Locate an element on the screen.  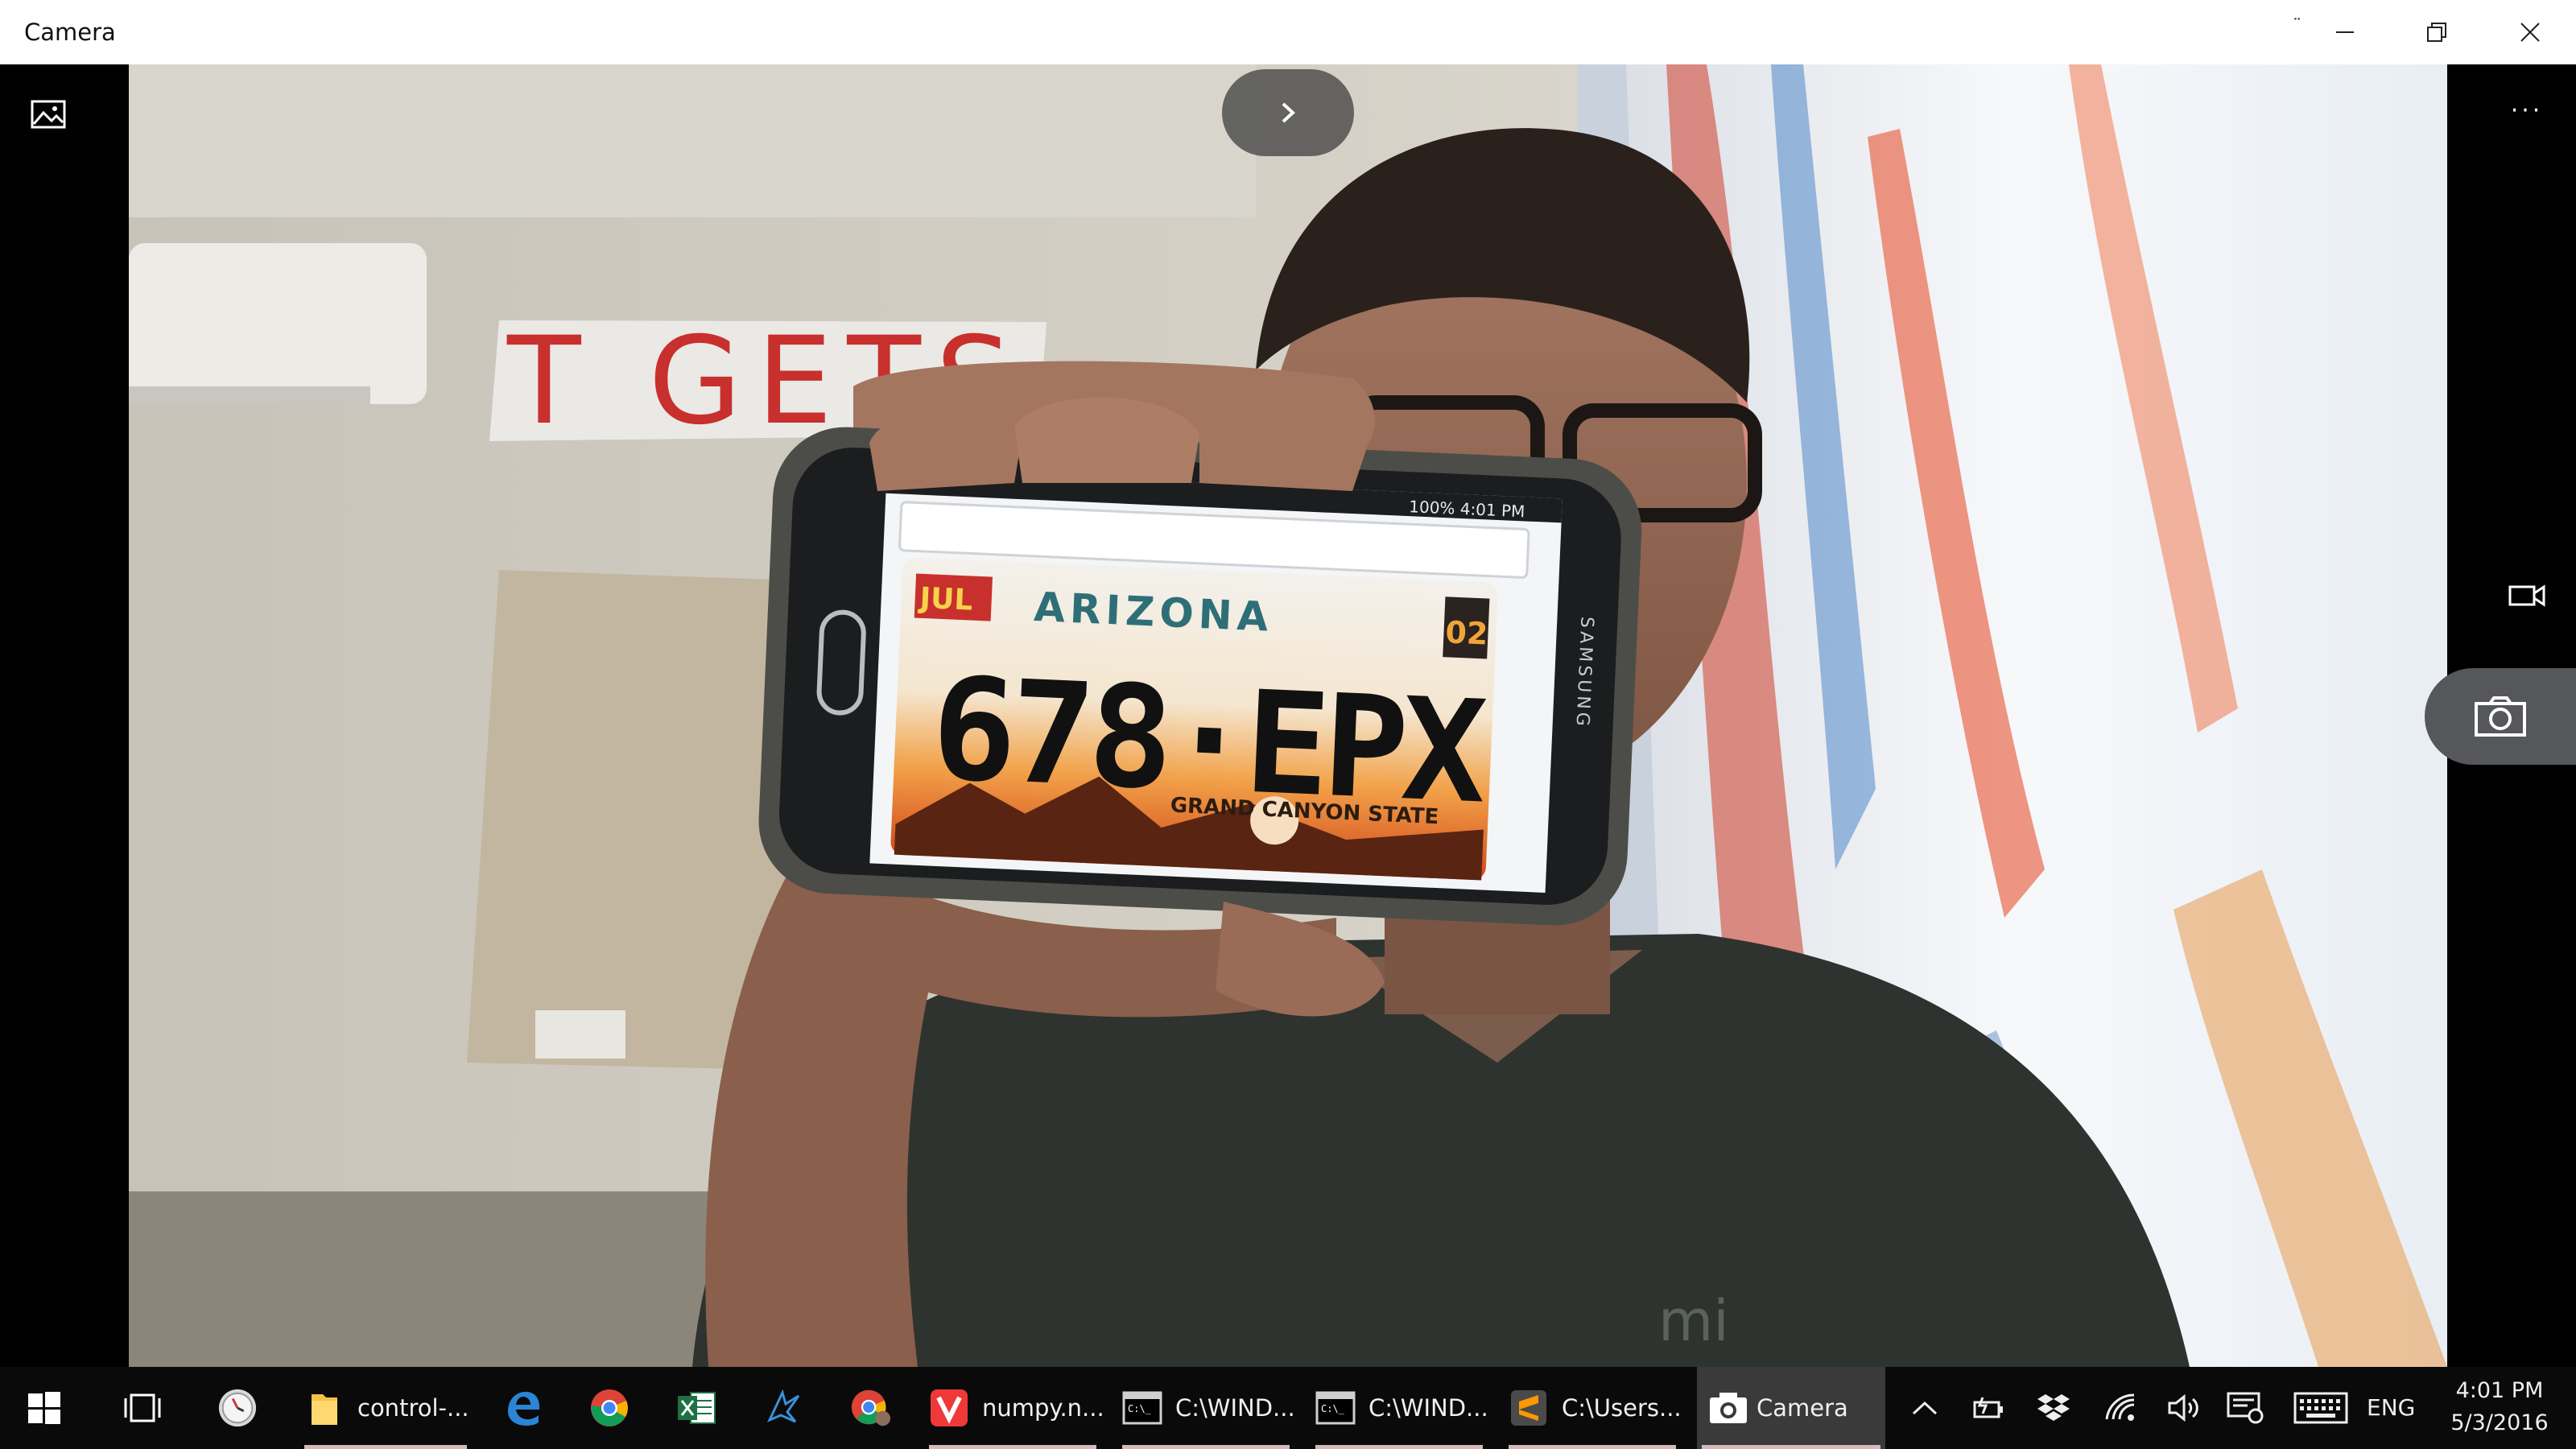
volume-button is located at coordinates (2184, 1408).